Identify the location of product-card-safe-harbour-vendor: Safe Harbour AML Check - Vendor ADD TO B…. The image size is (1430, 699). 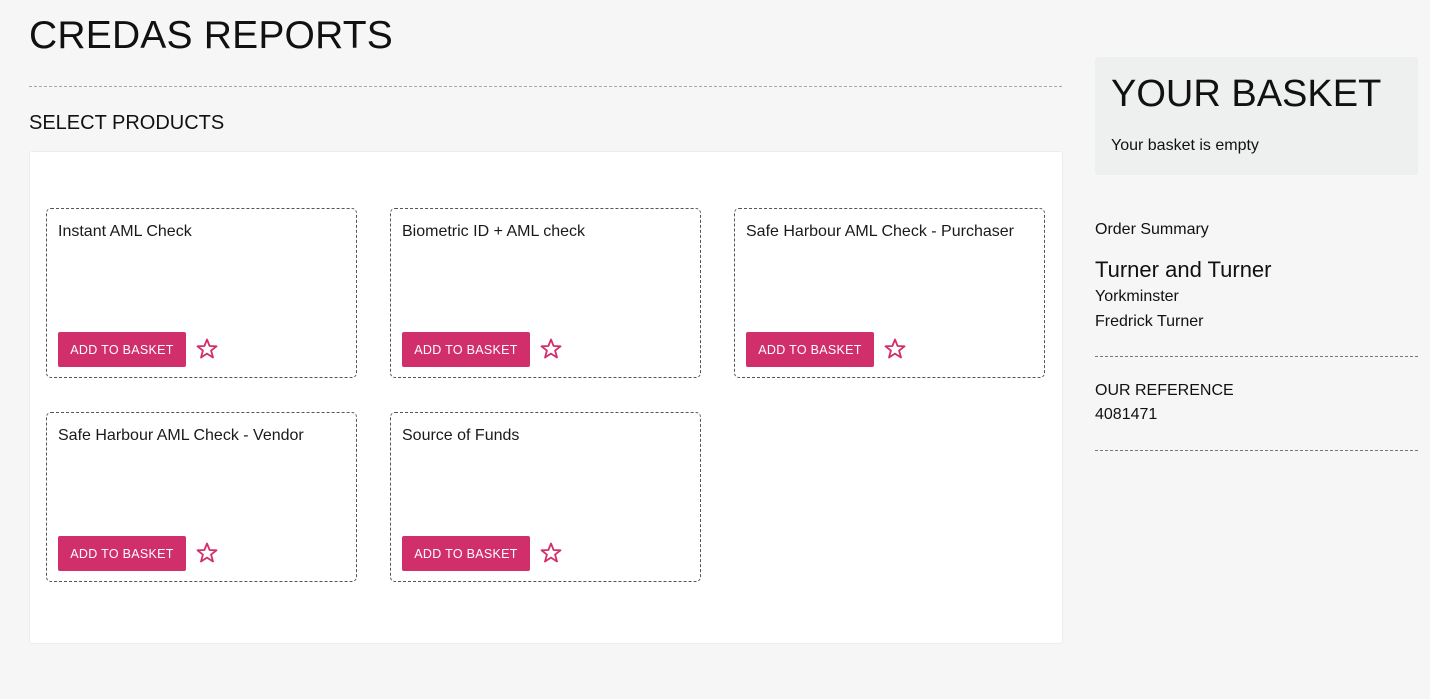
(201, 497).